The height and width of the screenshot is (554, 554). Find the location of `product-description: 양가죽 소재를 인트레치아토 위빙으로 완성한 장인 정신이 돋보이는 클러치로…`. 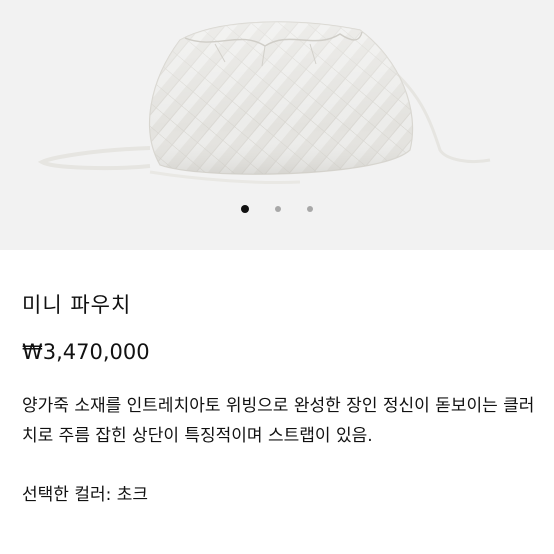

product-description: 양가죽 소재를 인트레치아토 위빙으로 완성한 장인 정신이 돋보이는 클러치로… is located at coordinates (278, 421).